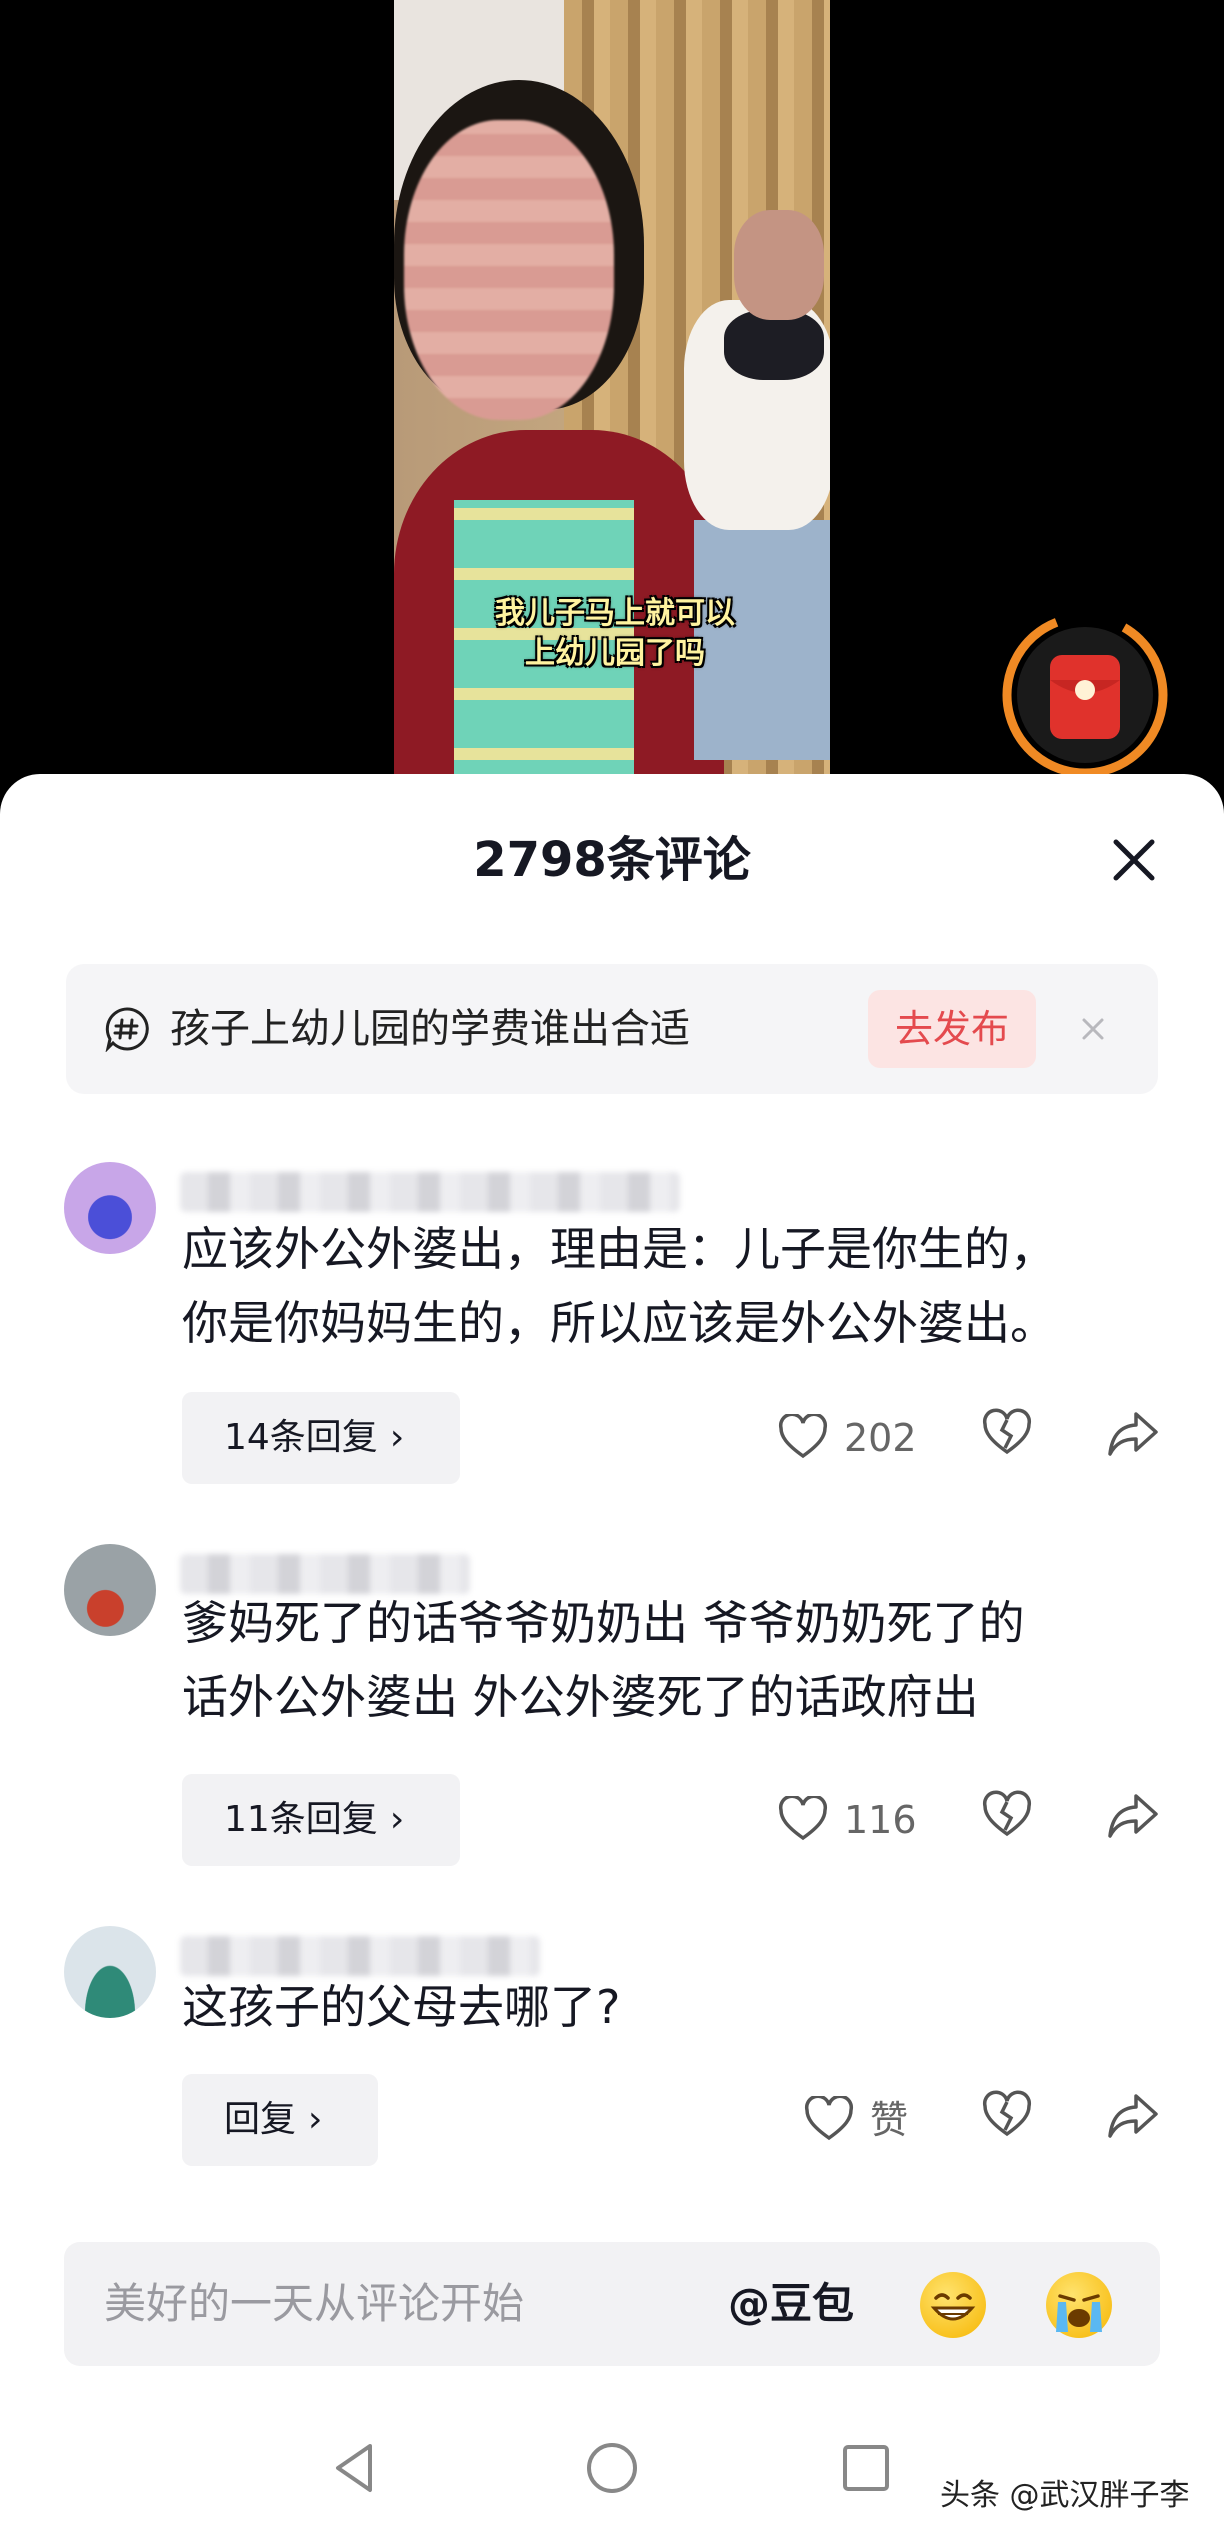 This screenshot has height=2534, width=1224. I want to click on close-button, so click(1134, 860).